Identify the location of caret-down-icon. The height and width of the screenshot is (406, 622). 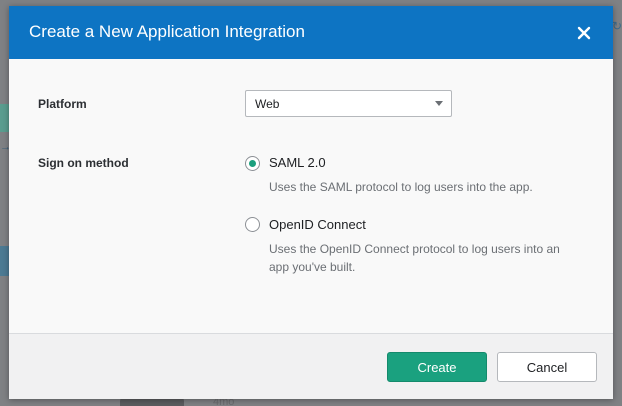
(439, 103).